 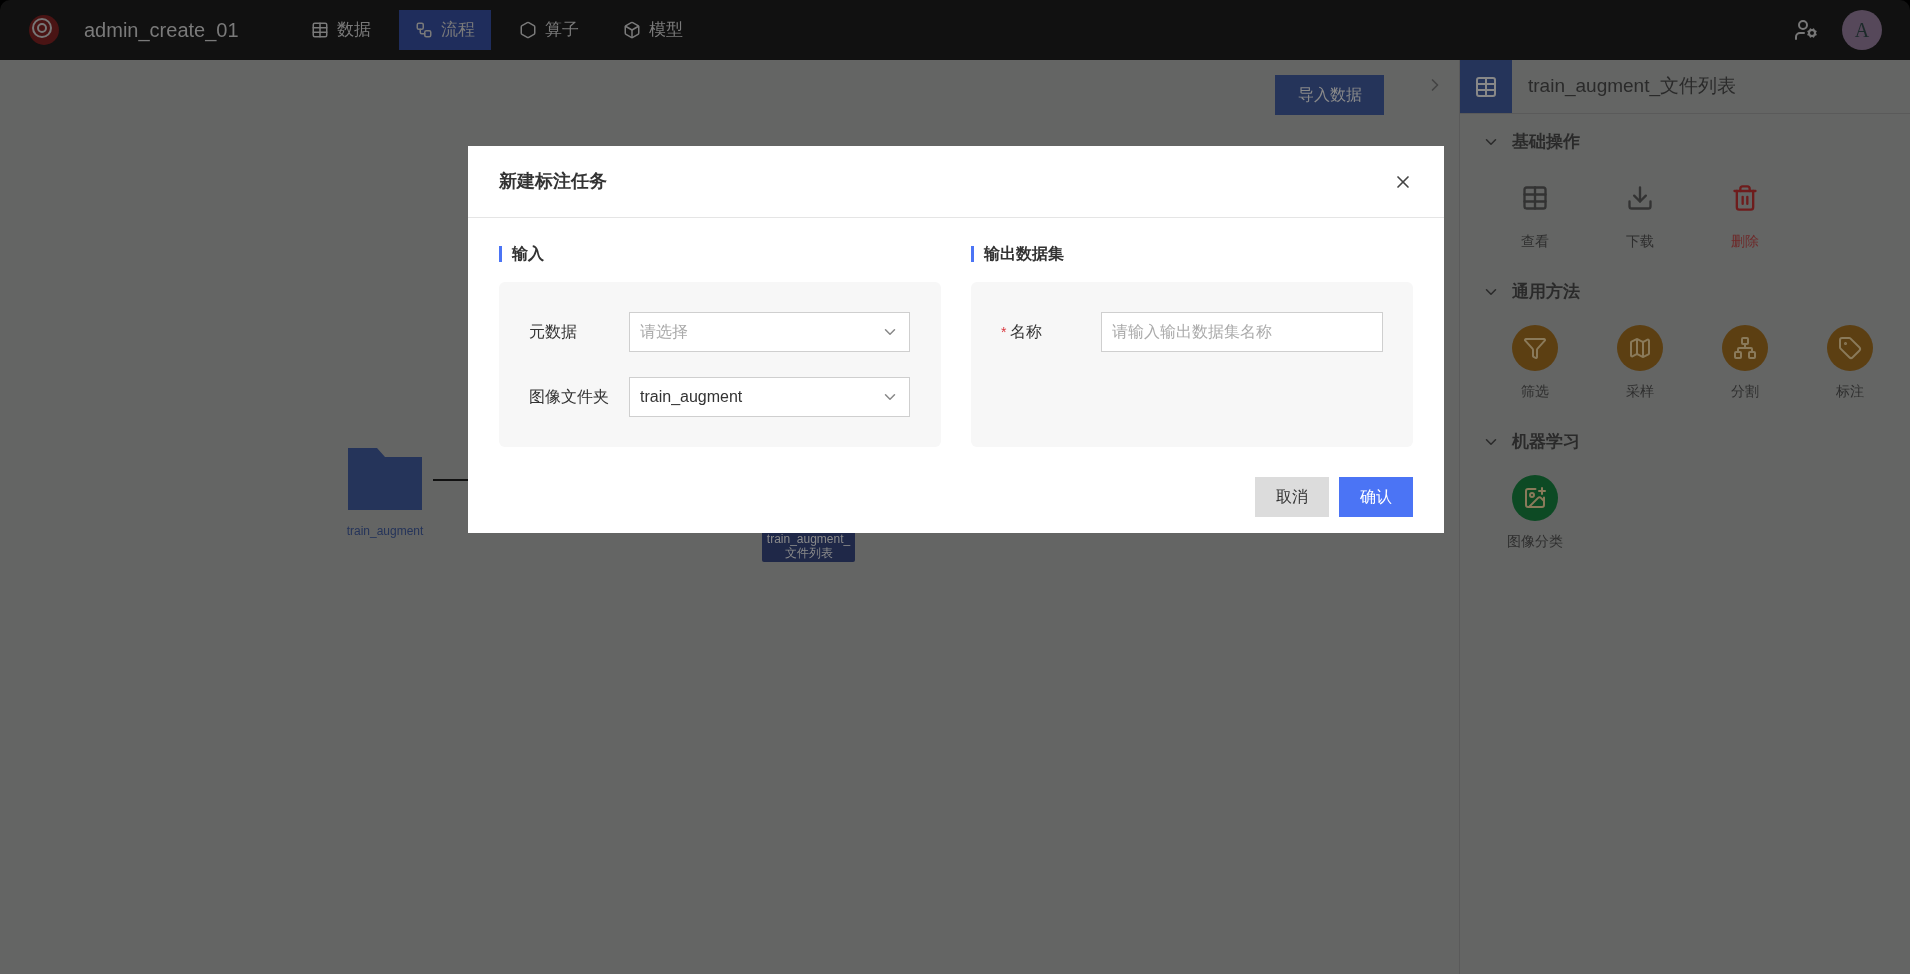 I want to click on section-title: 通用方法, so click(x=1546, y=292).